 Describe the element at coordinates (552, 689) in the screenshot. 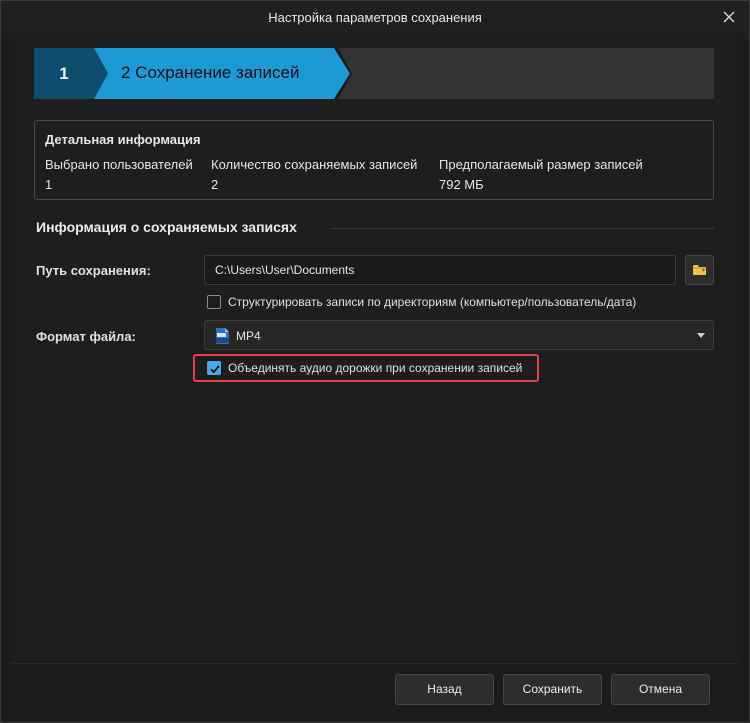

I see `save-button: Сохранить` at that location.